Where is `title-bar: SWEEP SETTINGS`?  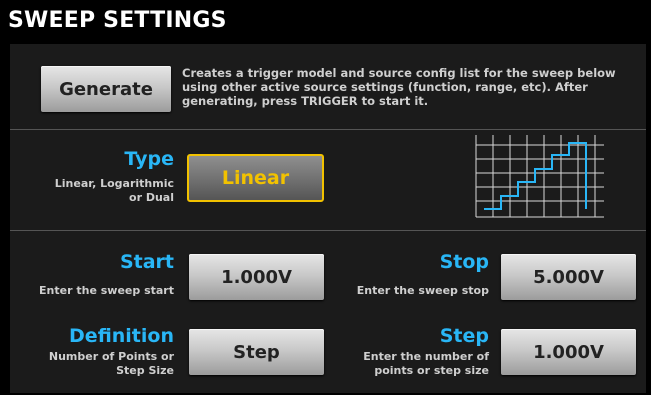 title-bar: SWEEP SETTINGS is located at coordinates (325, 22).